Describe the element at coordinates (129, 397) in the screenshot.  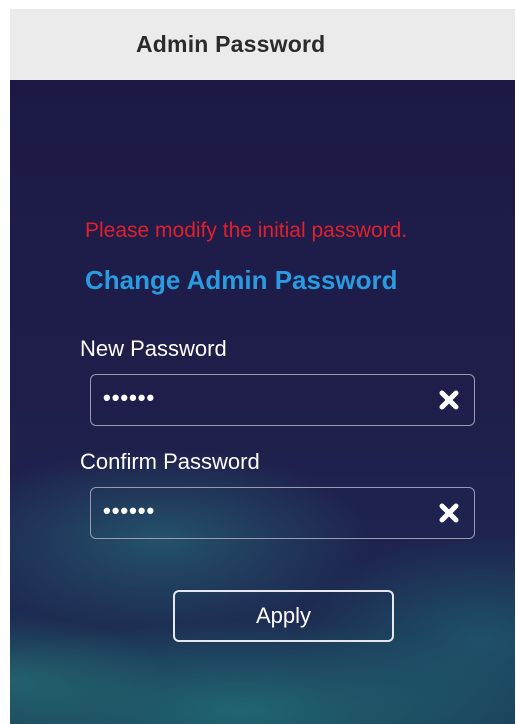
I see `new-password-value: ••••••` at that location.